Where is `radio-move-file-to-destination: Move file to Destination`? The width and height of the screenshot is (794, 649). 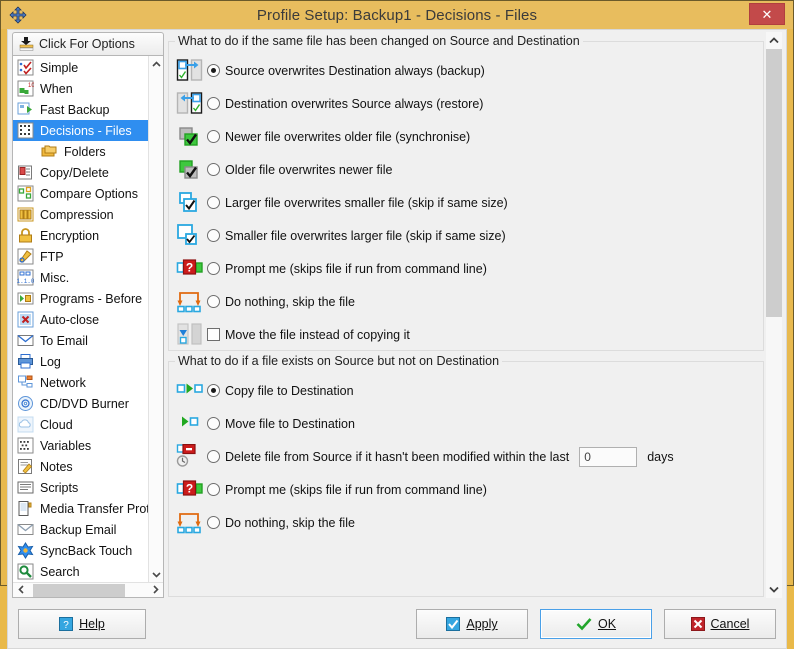 radio-move-file-to-destination: Move file to Destination is located at coordinates (281, 424).